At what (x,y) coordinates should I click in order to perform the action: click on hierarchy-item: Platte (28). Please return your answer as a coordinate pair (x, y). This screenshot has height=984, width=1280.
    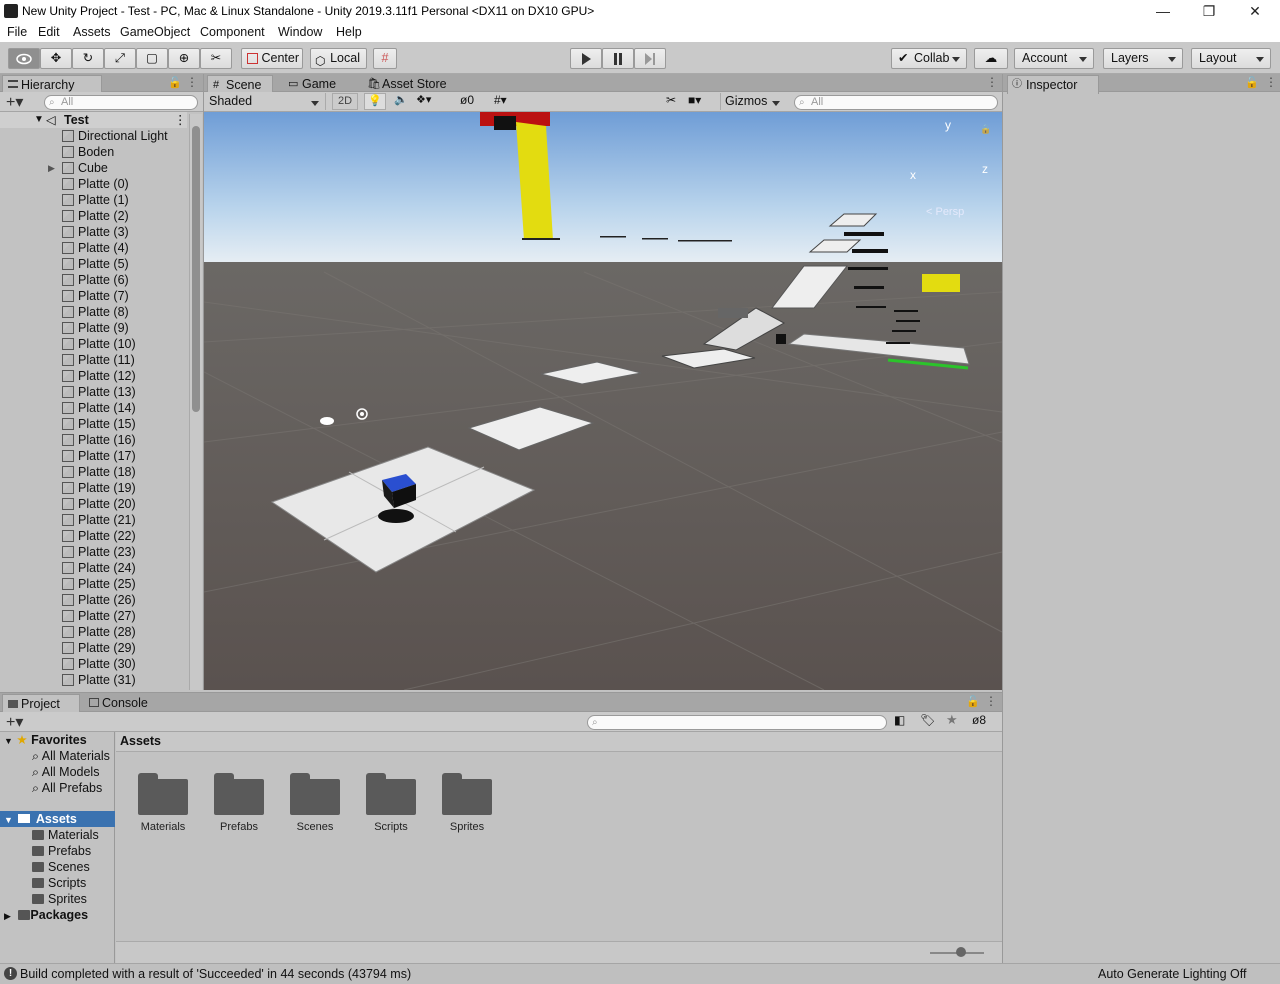
    Looking at the image, I should click on (93, 632).